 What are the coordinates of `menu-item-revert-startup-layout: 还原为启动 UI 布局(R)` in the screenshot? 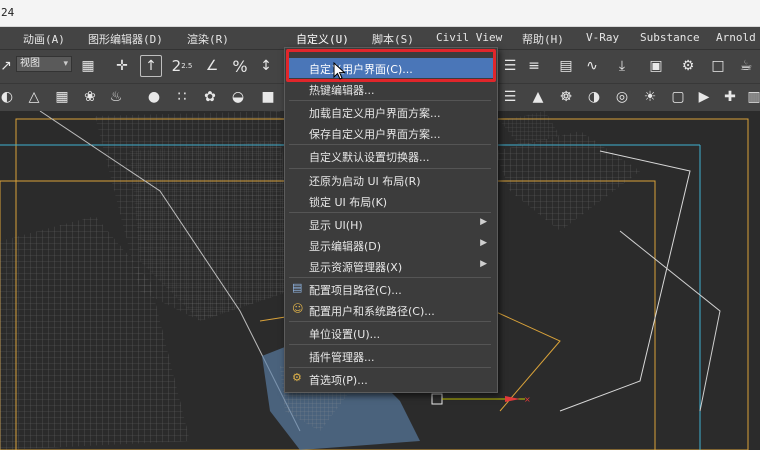 It's located at (390, 180).